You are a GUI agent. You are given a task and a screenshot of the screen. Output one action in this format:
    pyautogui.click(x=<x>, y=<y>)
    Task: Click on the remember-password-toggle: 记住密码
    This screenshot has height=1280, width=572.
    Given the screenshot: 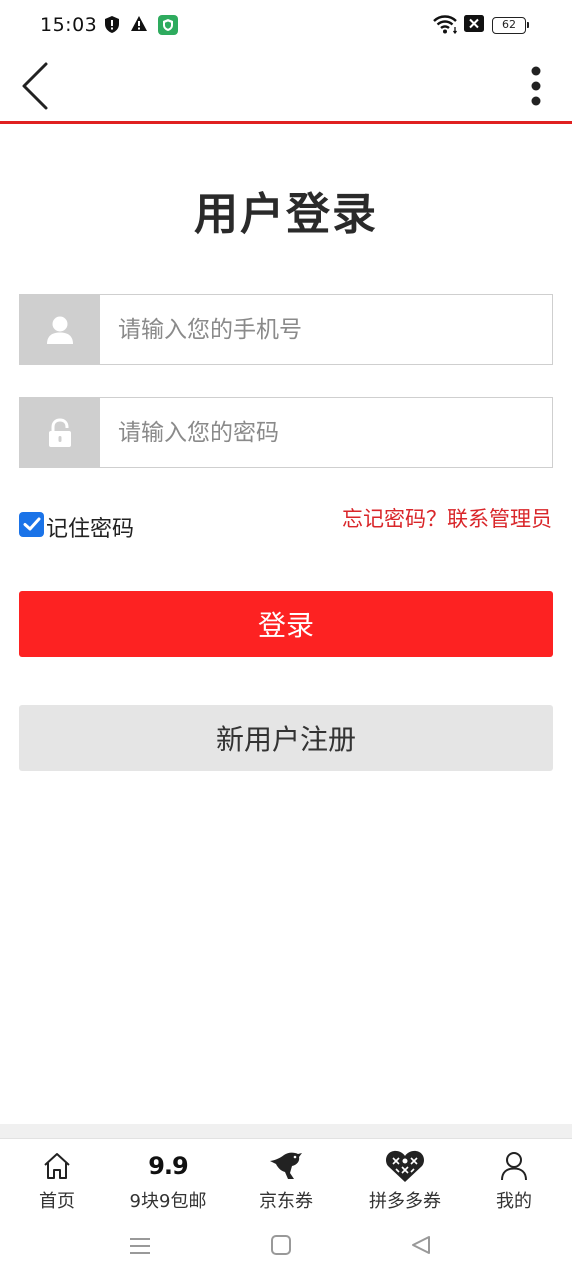 What is the action you would take?
    pyautogui.click(x=76, y=524)
    